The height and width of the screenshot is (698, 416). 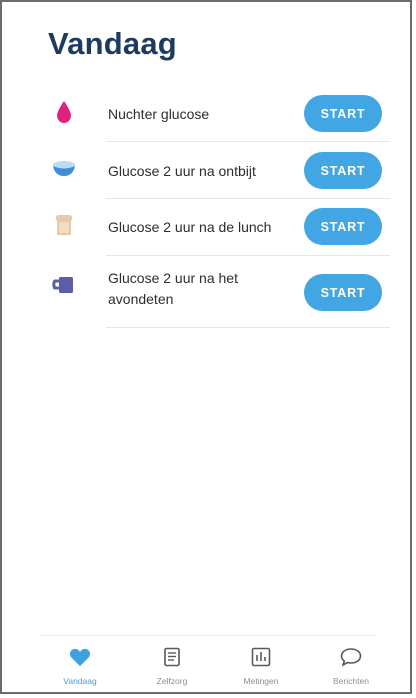 What do you see at coordinates (80, 657) in the screenshot?
I see `heart-icon` at bounding box center [80, 657].